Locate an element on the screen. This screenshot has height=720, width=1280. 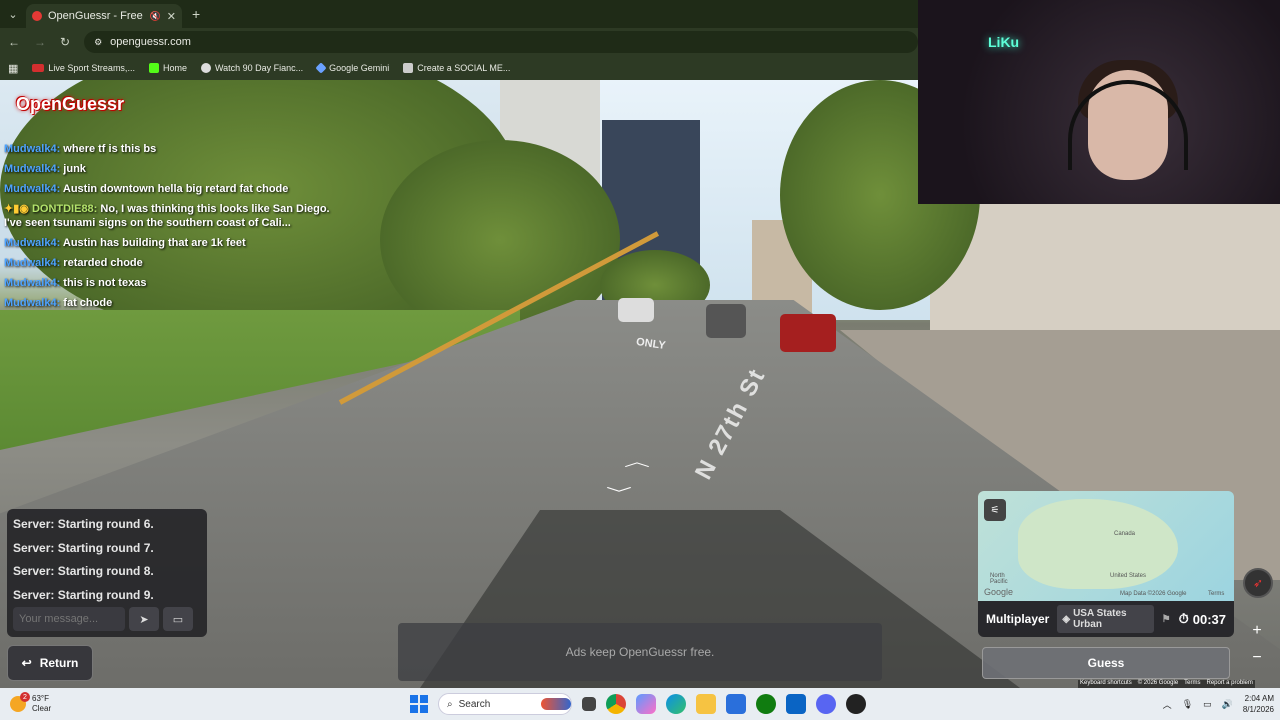
discord-icon is located at coordinates (826, 704).